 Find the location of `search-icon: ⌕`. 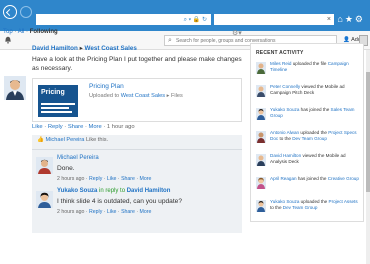

search-icon: ⌕ is located at coordinates (170, 40).